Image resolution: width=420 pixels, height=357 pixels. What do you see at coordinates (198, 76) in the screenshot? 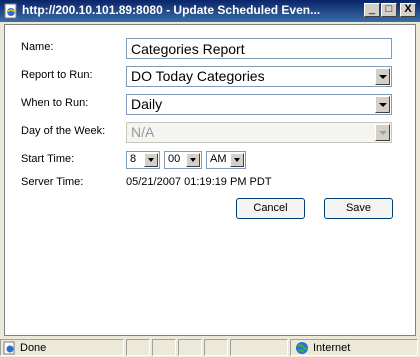
I see `report-select-value: DO Today Categories` at bounding box center [198, 76].